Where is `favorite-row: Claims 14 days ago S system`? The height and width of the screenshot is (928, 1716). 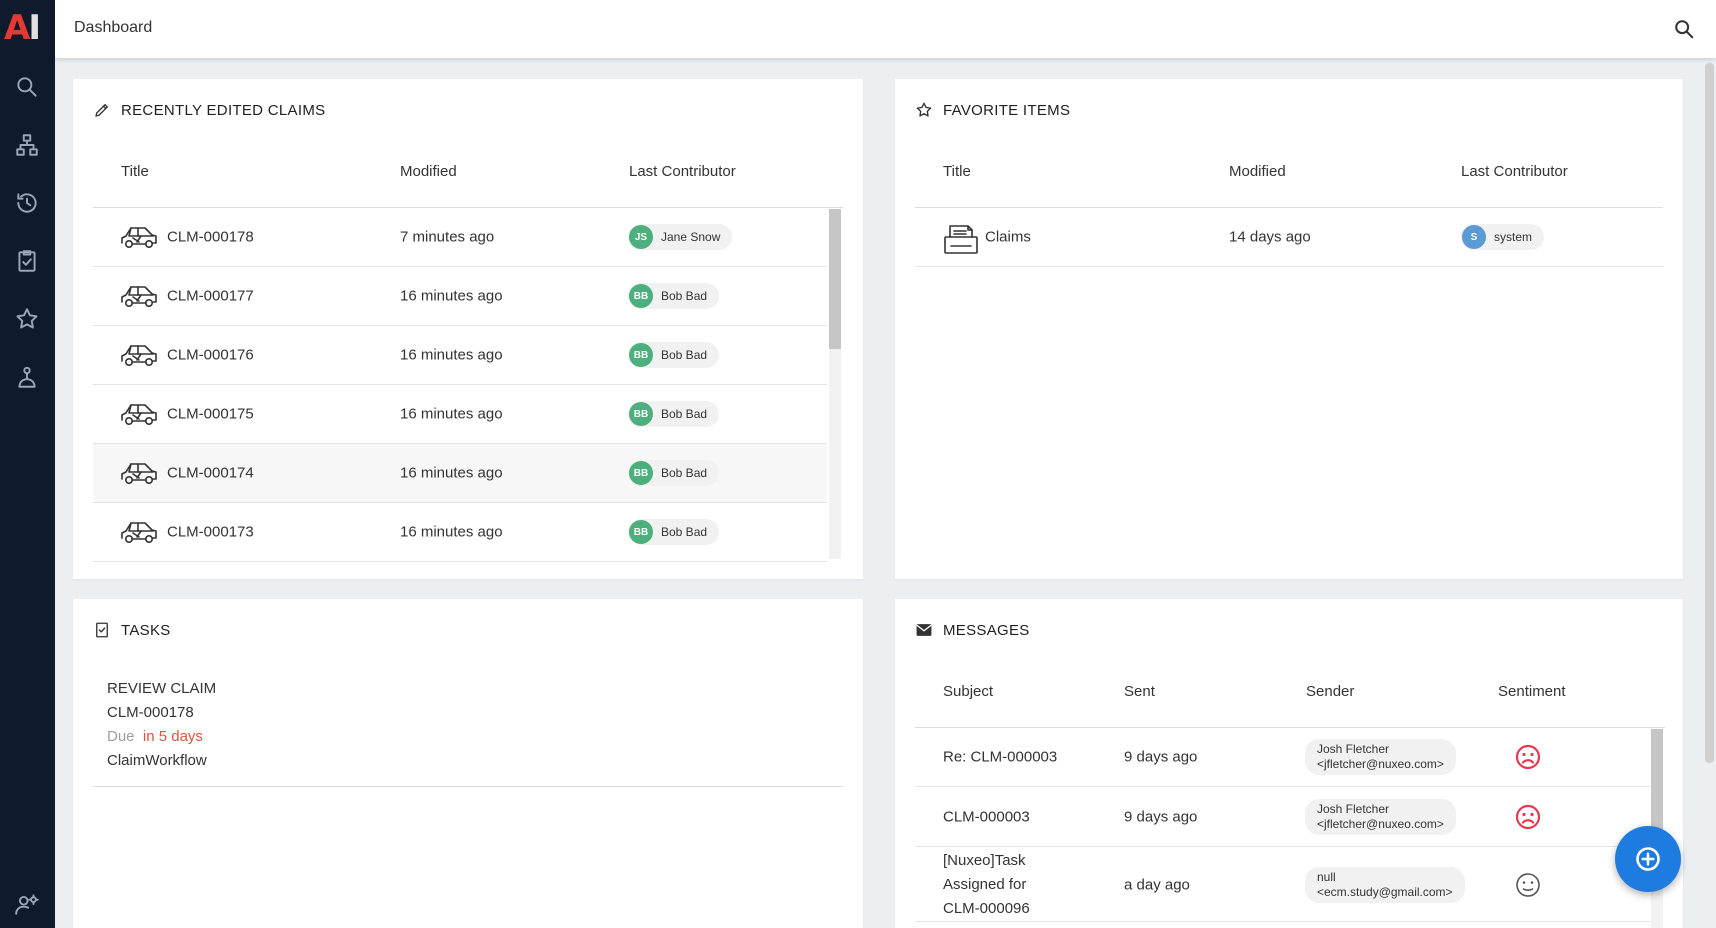
favorite-row: Claims 14 days ago S system is located at coordinates (1289, 237).